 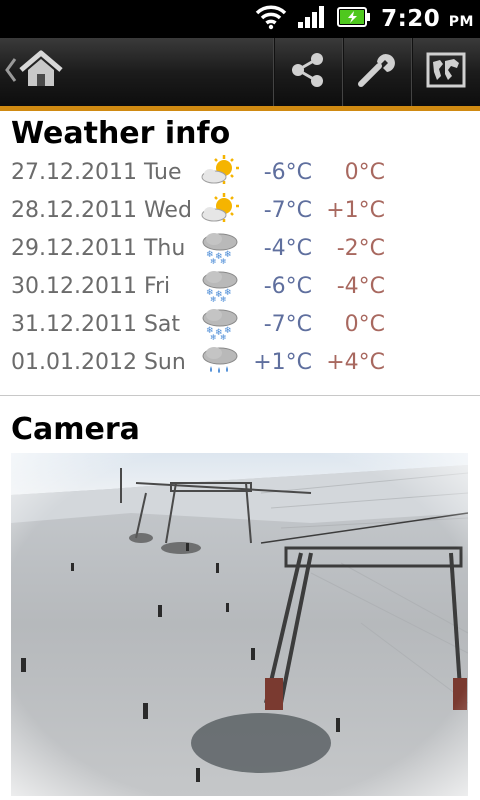 What do you see at coordinates (355, 362) in the screenshot?
I see `weather-high-temp: +4°C` at bounding box center [355, 362].